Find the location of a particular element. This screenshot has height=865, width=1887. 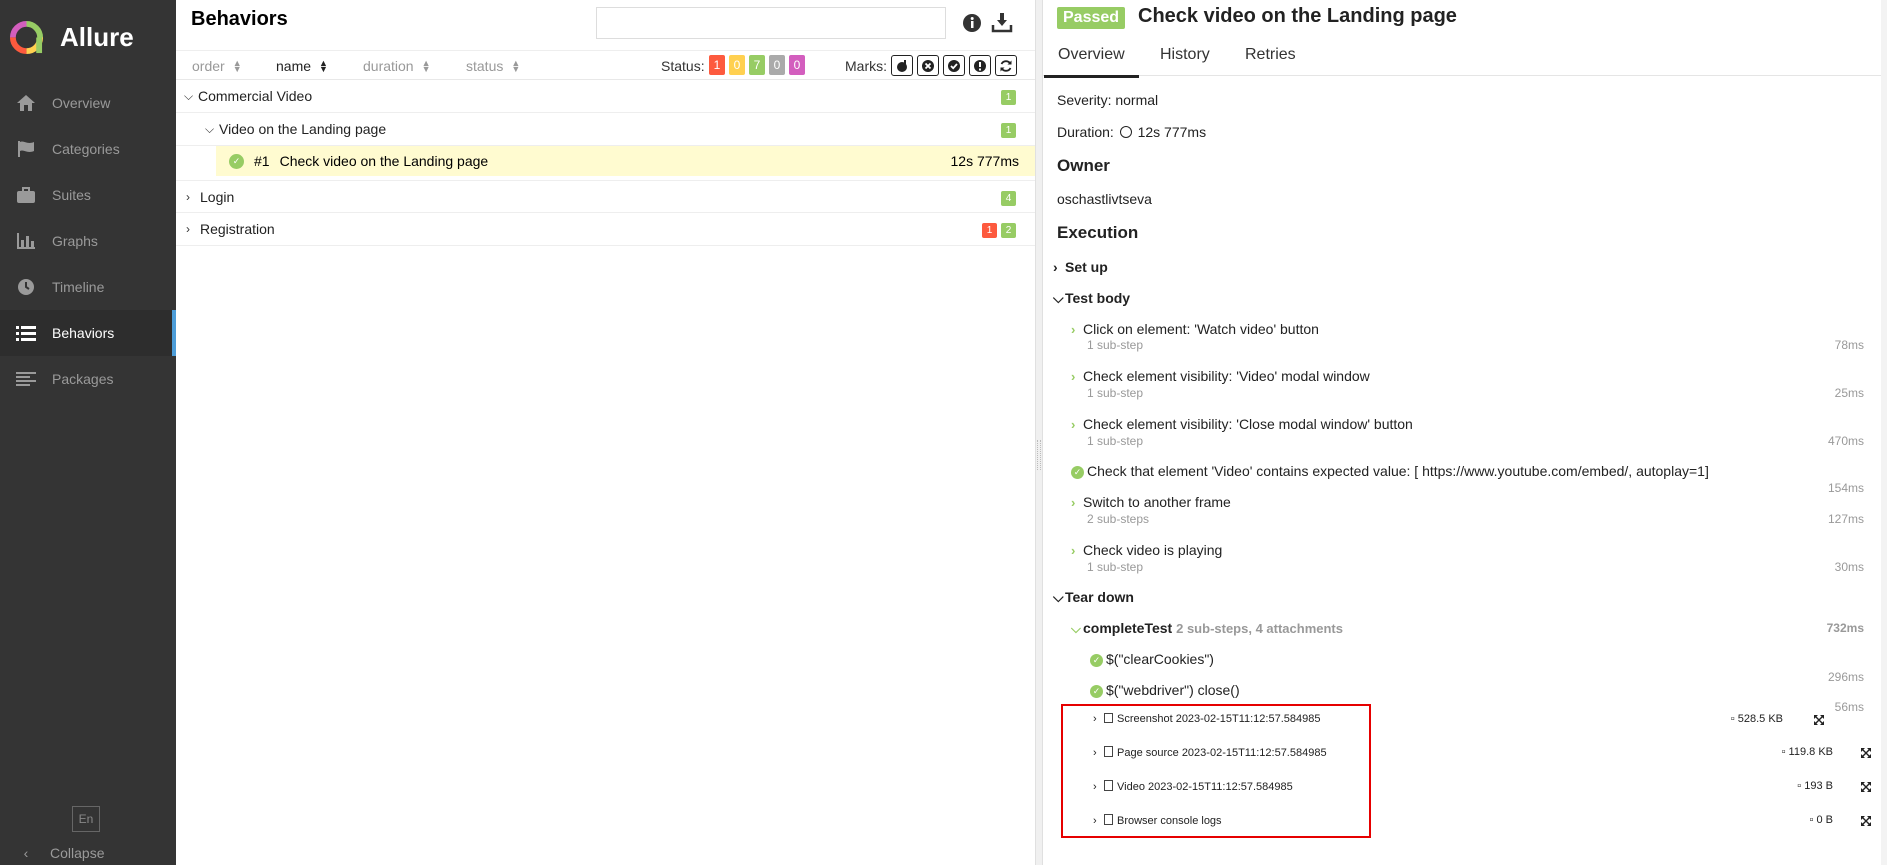

tab-overview: Overview is located at coordinates (1091, 62).